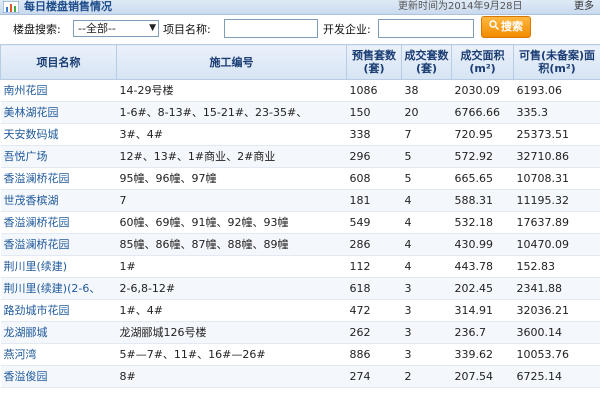 This screenshot has width=600, height=400. I want to click on search-button: 搜索, so click(506, 27).